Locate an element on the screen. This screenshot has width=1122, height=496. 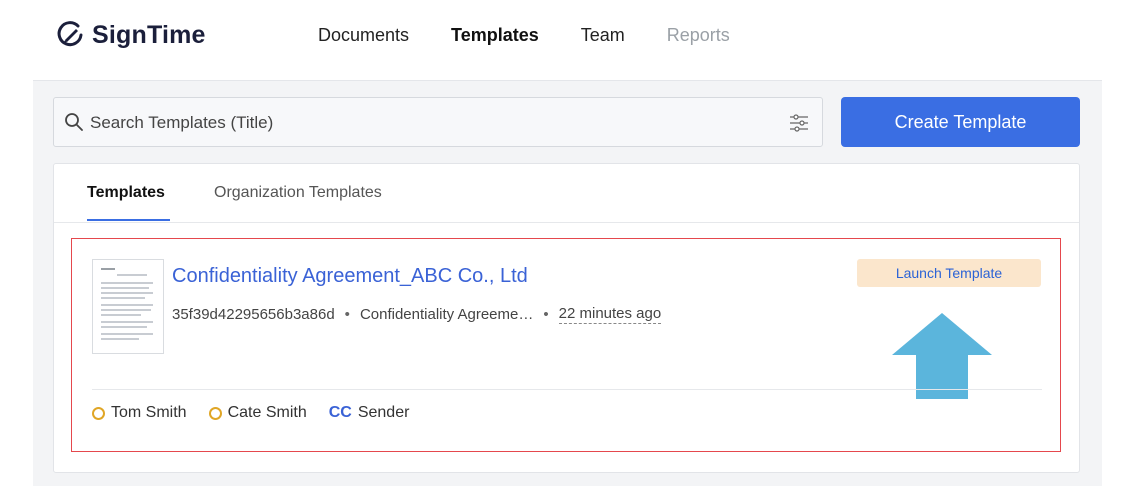
recipient-name: Cate Smith is located at coordinates (267, 412).